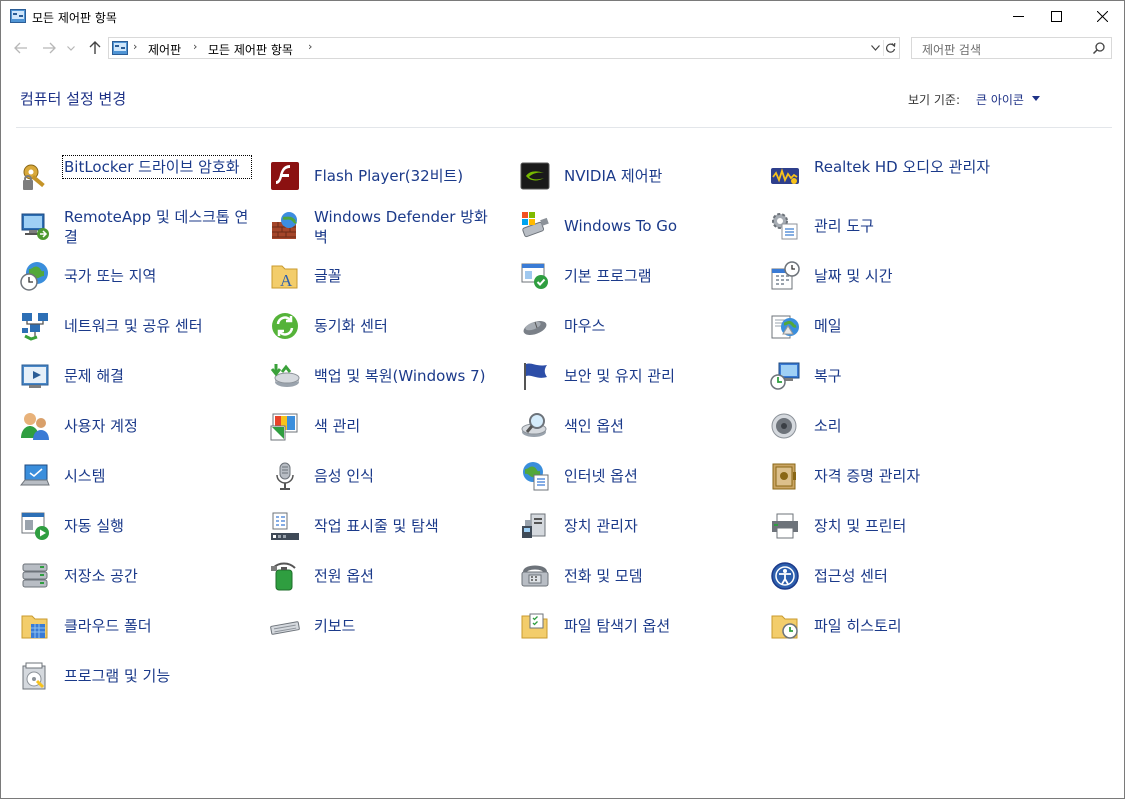 The height and width of the screenshot is (799, 1125). I want to click on control-panel-item: Windows To Go, so click(635, 226).